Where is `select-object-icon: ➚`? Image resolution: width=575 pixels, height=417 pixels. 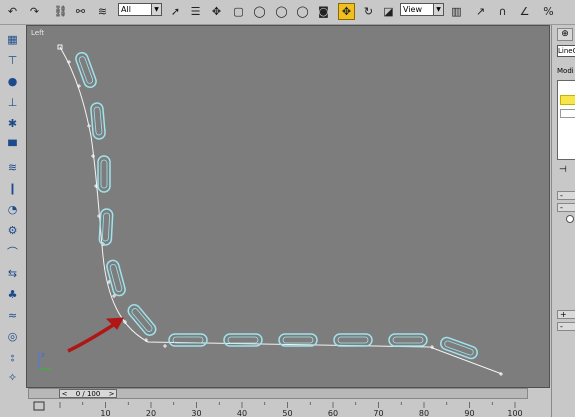
select-object-icon: ➚ is located at coordinates (175, 11).